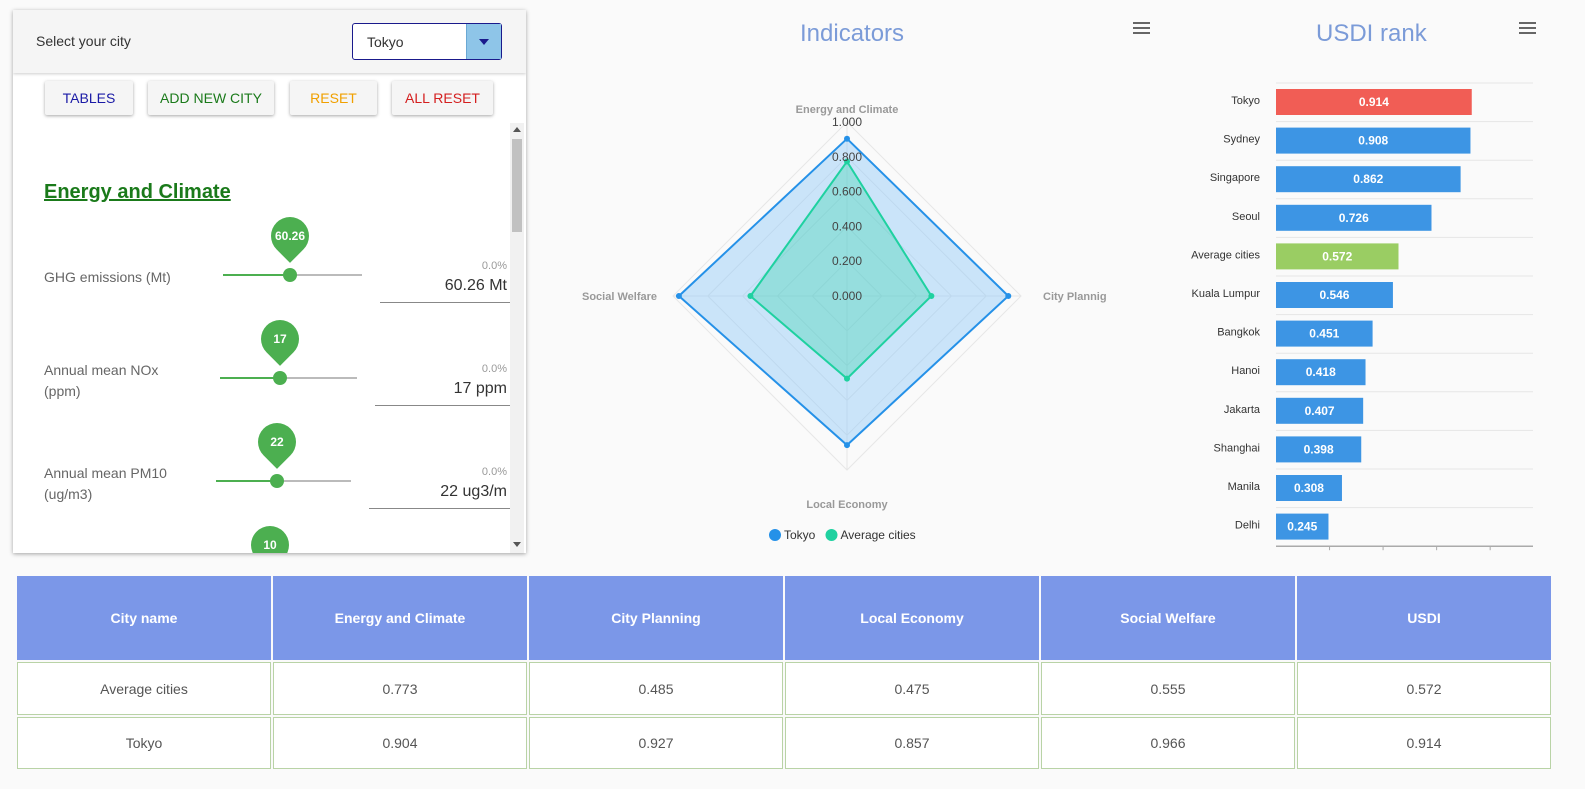 This screenshot has height=789, width=1585. What do you see at coordinates (144, 618) in the screenshot?
I see `column-header: City name` at bounding box center [144, 618].